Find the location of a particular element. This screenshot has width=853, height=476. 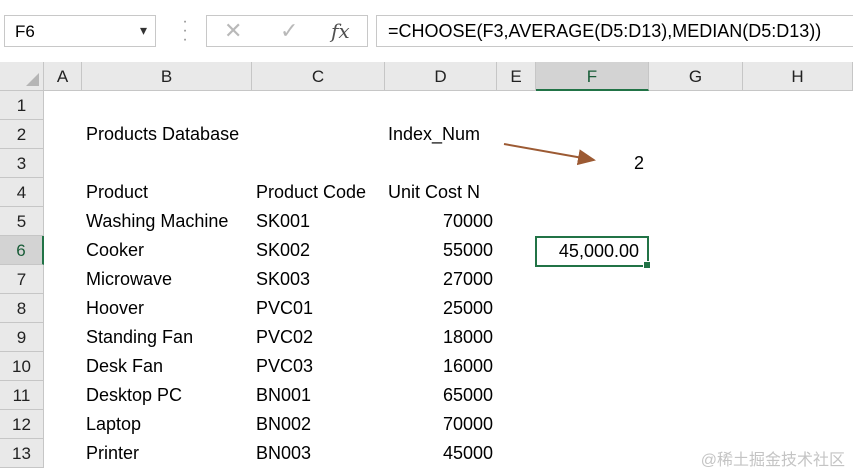

annotation-arrow is located at coordinates (549, 154).